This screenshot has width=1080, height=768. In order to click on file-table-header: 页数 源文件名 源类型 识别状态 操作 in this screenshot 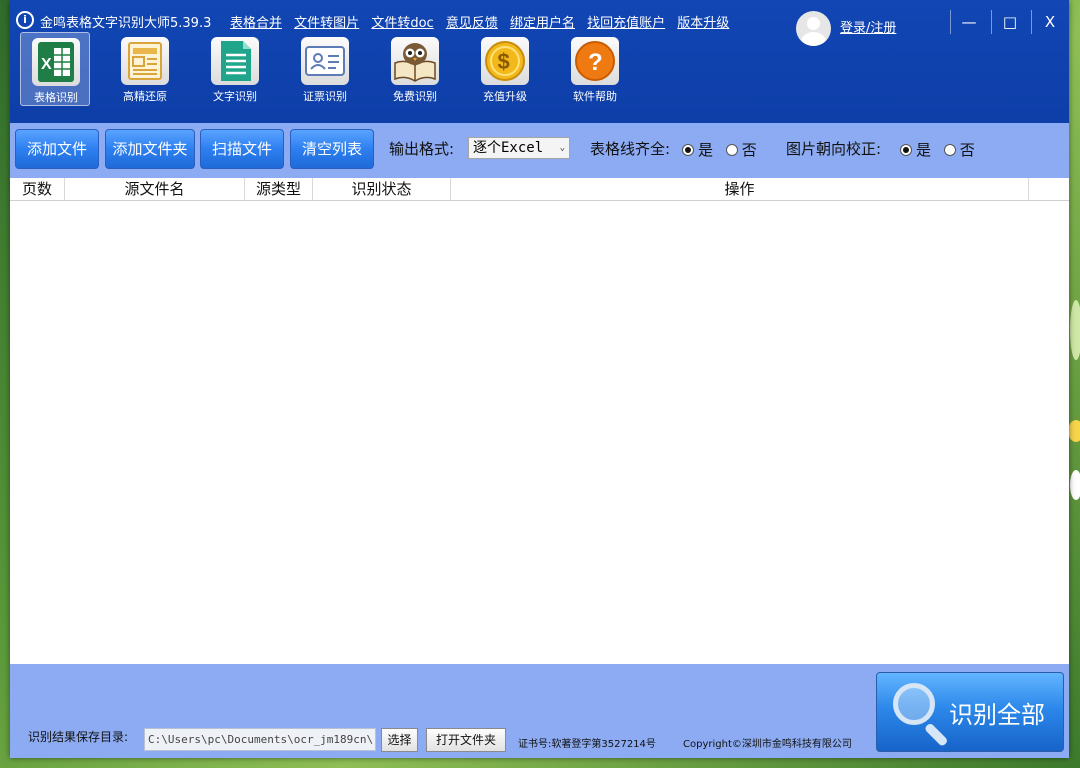, I will do `click(539, 189)`.